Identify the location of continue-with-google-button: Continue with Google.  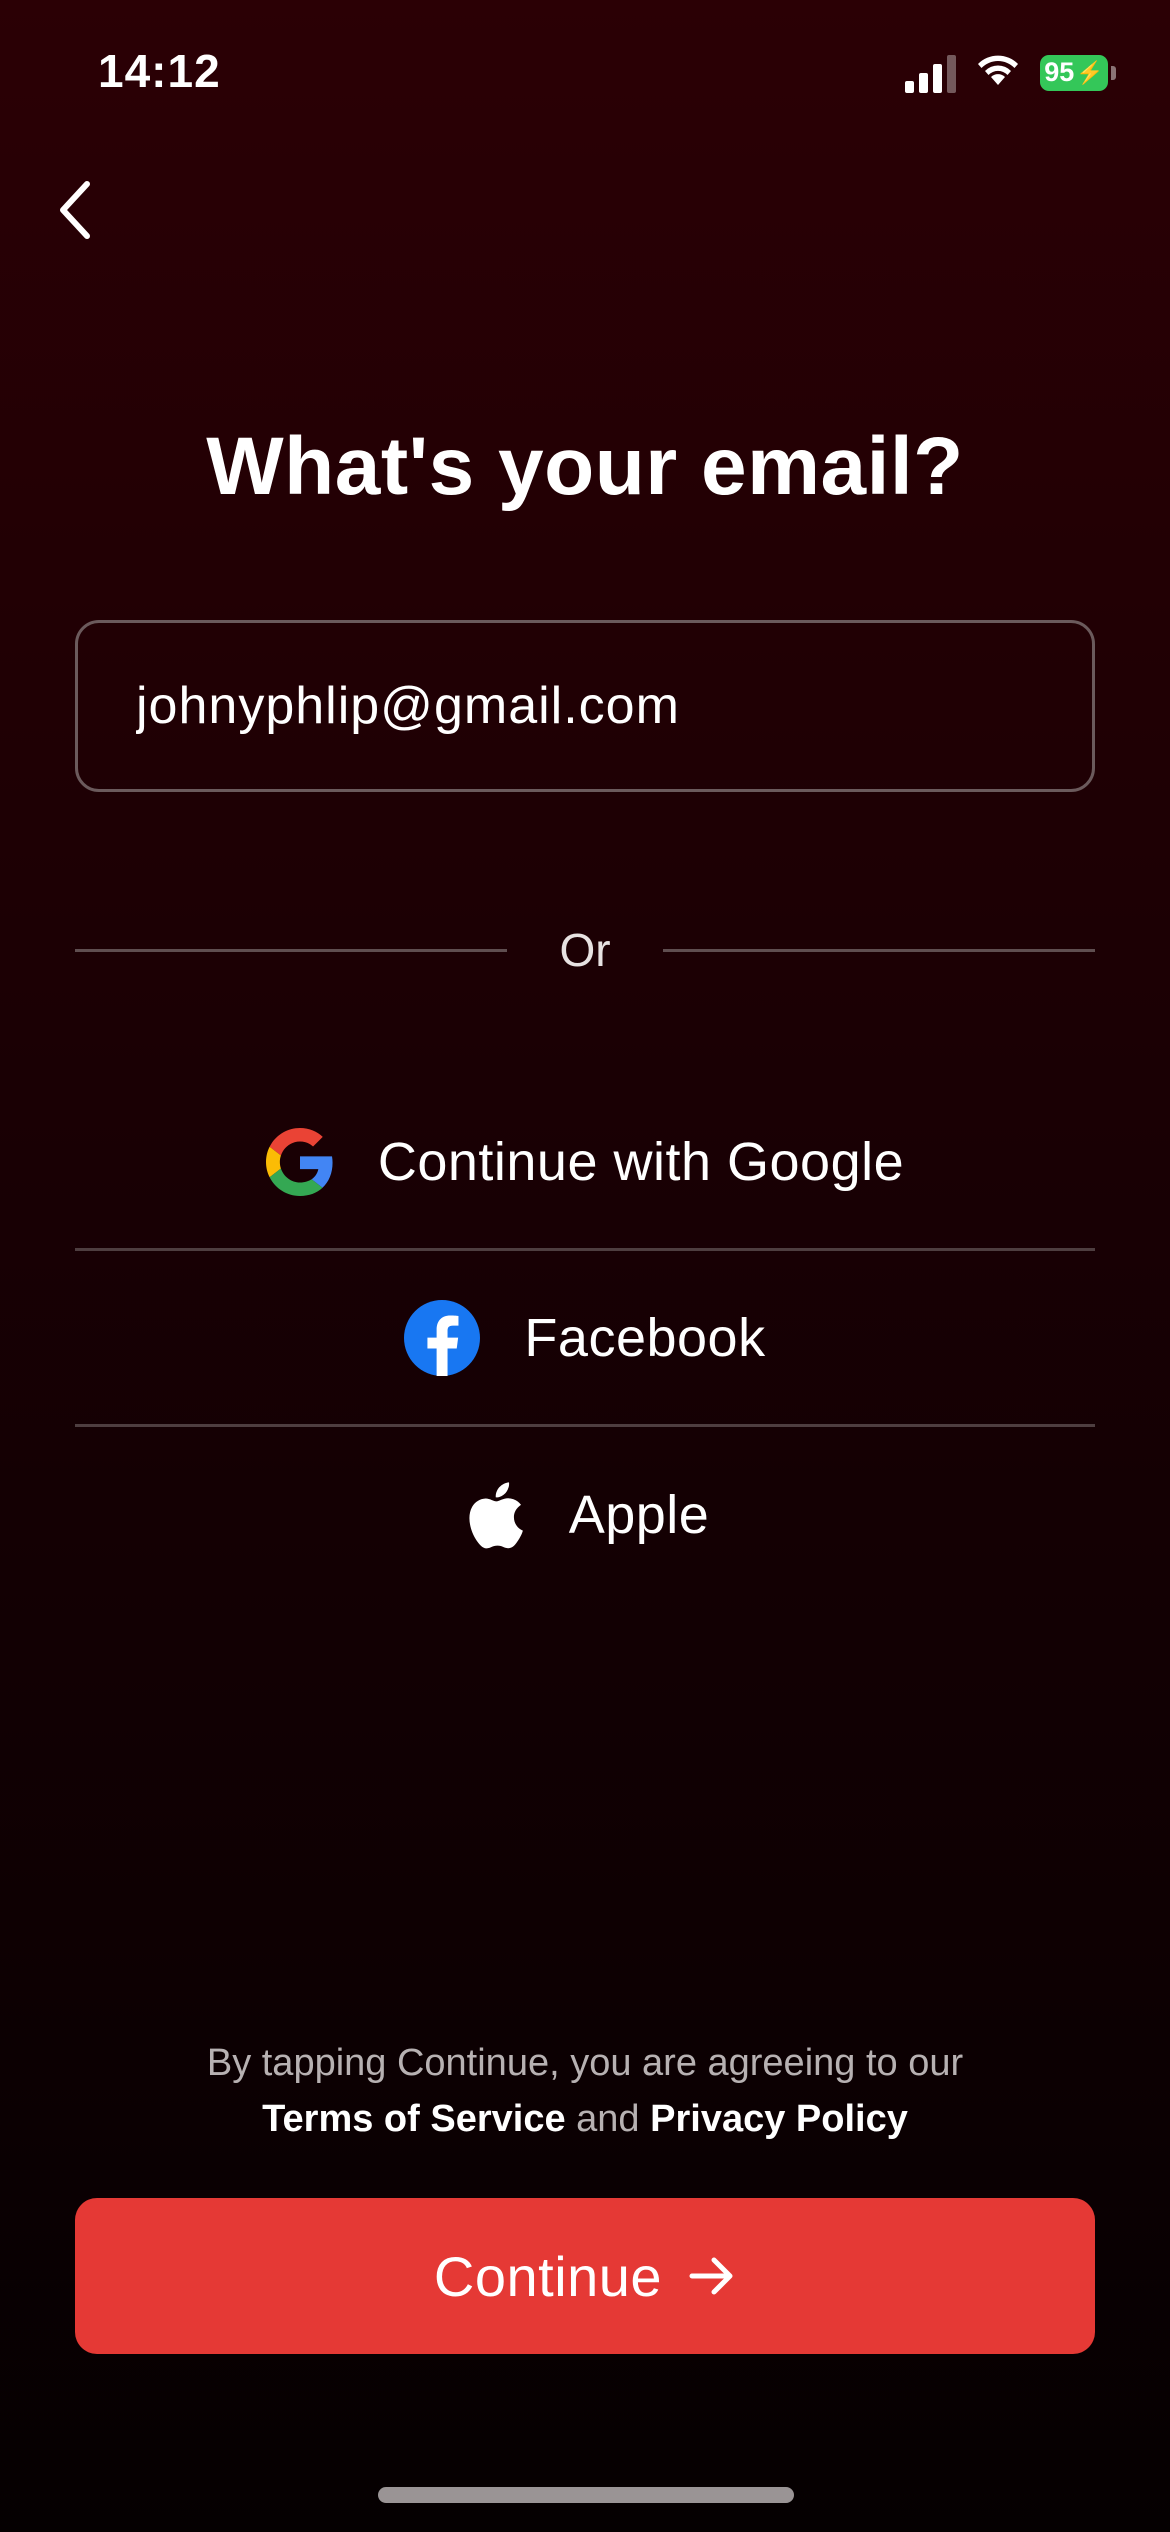
(585, 1163).